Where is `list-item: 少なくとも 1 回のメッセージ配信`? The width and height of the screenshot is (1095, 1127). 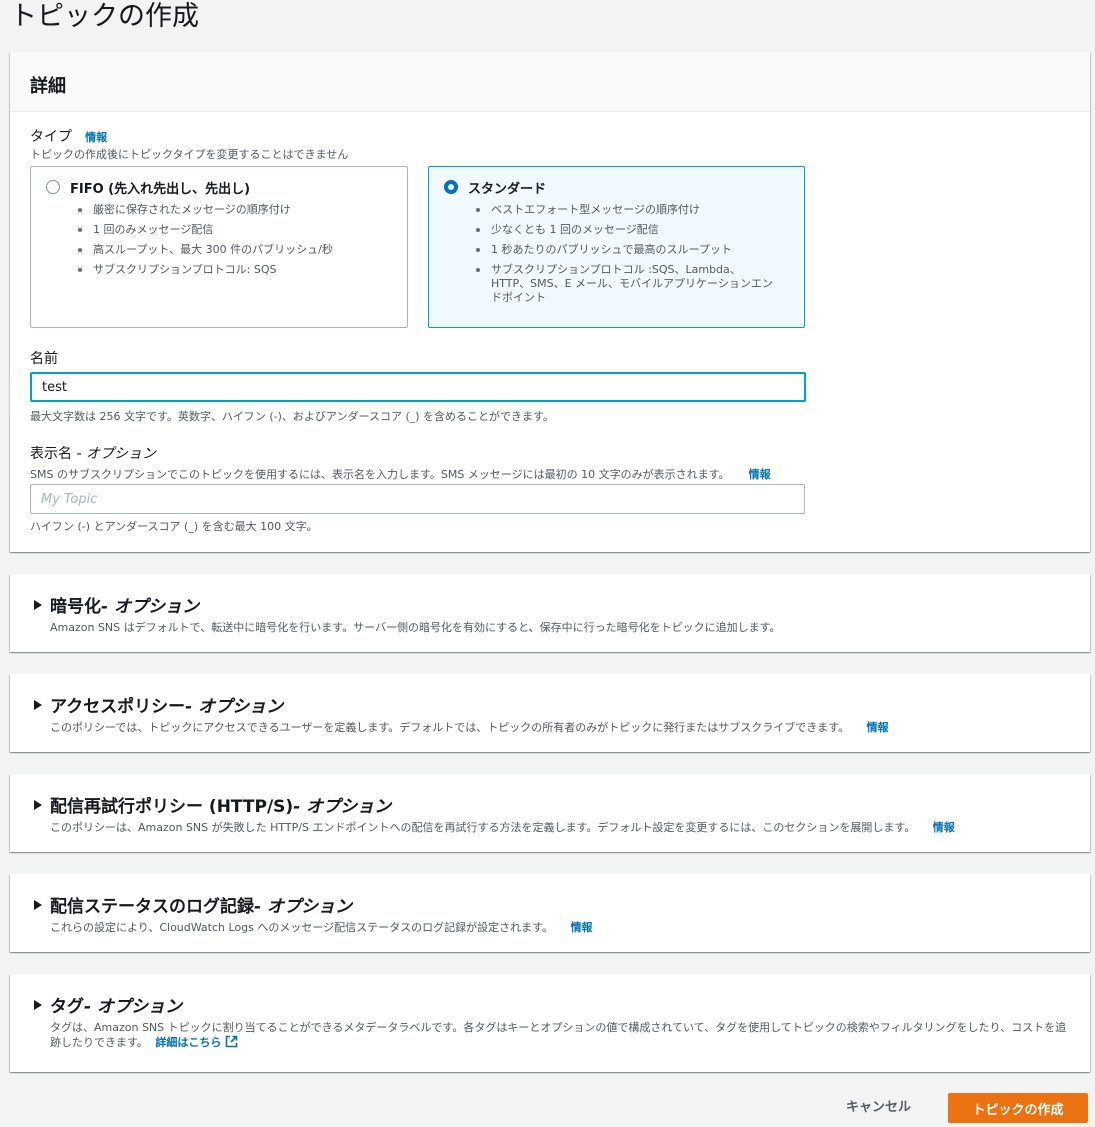 list-item: 少なくとも 1 回のメッセージ配信 is located at coordinates (626, 230).